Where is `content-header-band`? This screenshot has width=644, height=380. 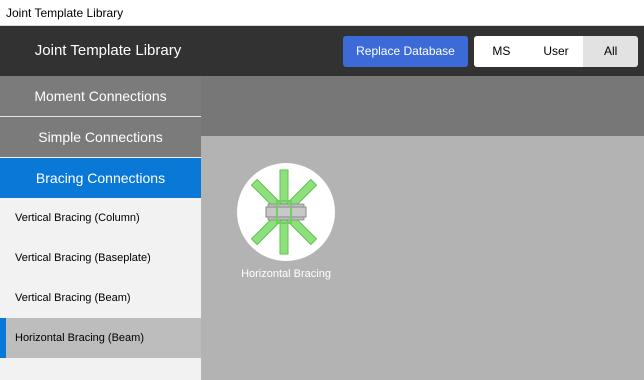 content-header-band is located at coordinates (422, 106).